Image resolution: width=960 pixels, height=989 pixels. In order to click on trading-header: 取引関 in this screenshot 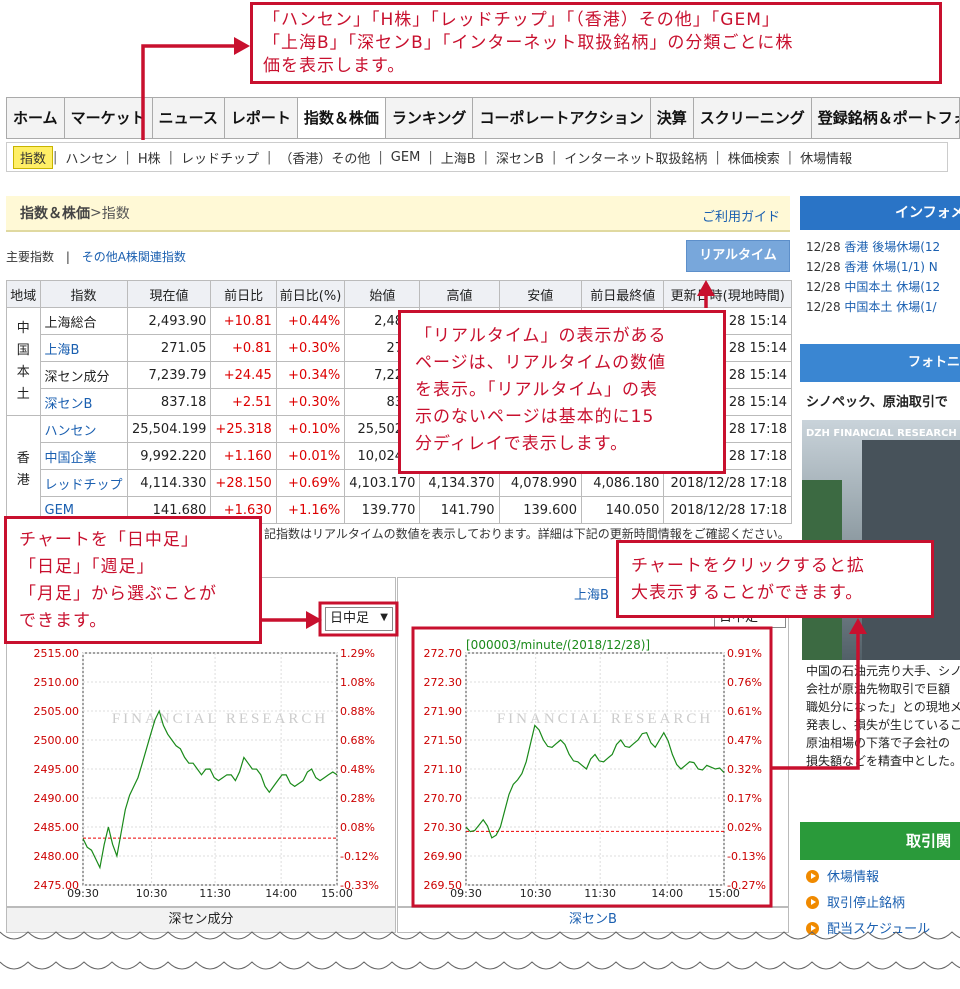, I will do `click(880, 841)`.